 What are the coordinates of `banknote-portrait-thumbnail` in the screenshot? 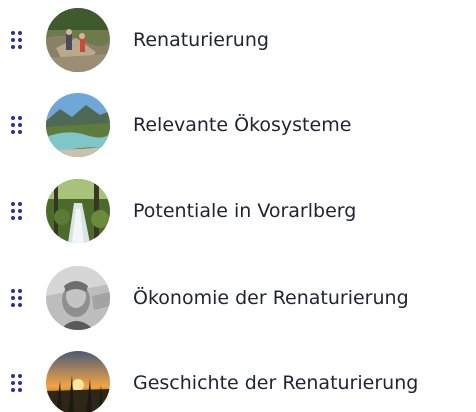 It's located at (78, 298).